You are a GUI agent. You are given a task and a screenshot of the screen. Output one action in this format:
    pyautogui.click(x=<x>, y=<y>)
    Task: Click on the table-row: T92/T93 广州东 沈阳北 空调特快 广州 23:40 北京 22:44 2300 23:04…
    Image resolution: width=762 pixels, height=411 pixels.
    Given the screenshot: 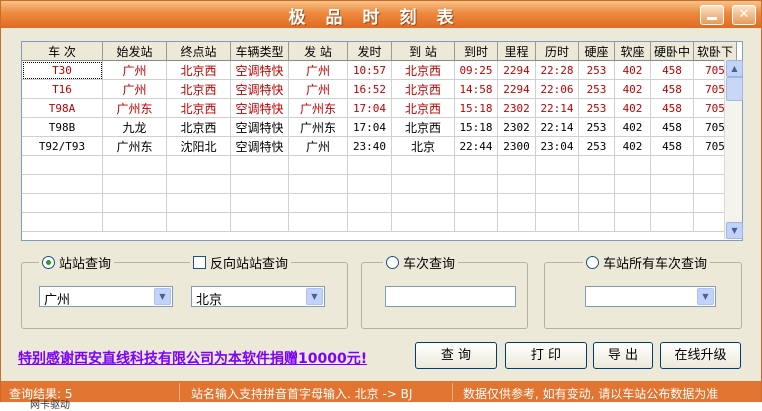 What is the action you would take?
    pyautogui.click(x=379, y=146)
    